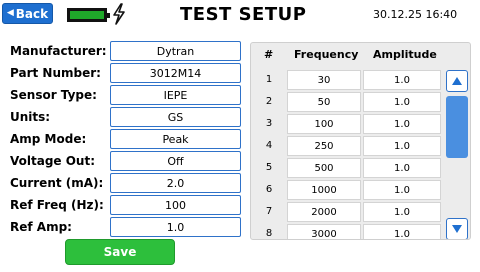  I want to click on down-triangle-icon, so click(457, 229).